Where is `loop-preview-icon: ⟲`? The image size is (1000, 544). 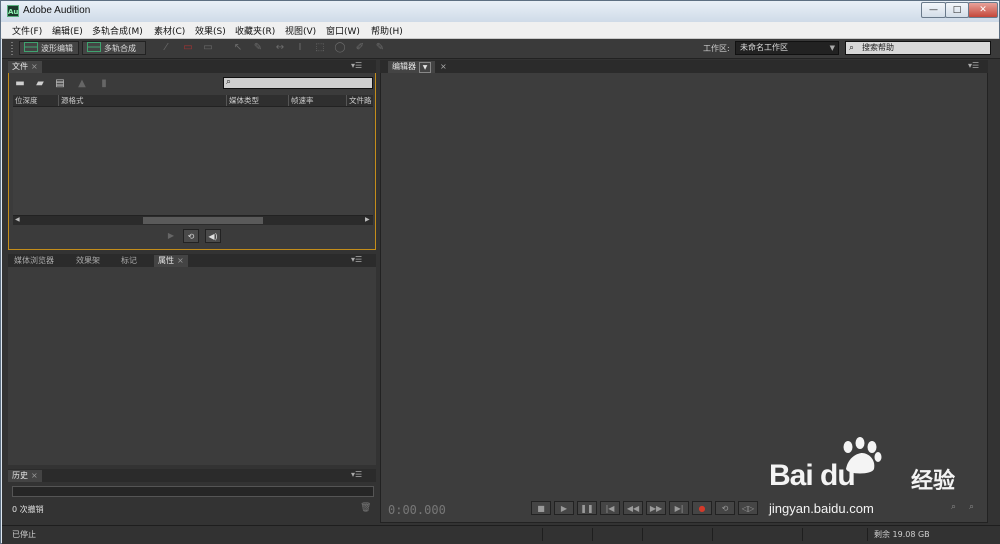 loop-preview-icon: ⟲ is located at coordinates (191, 236).